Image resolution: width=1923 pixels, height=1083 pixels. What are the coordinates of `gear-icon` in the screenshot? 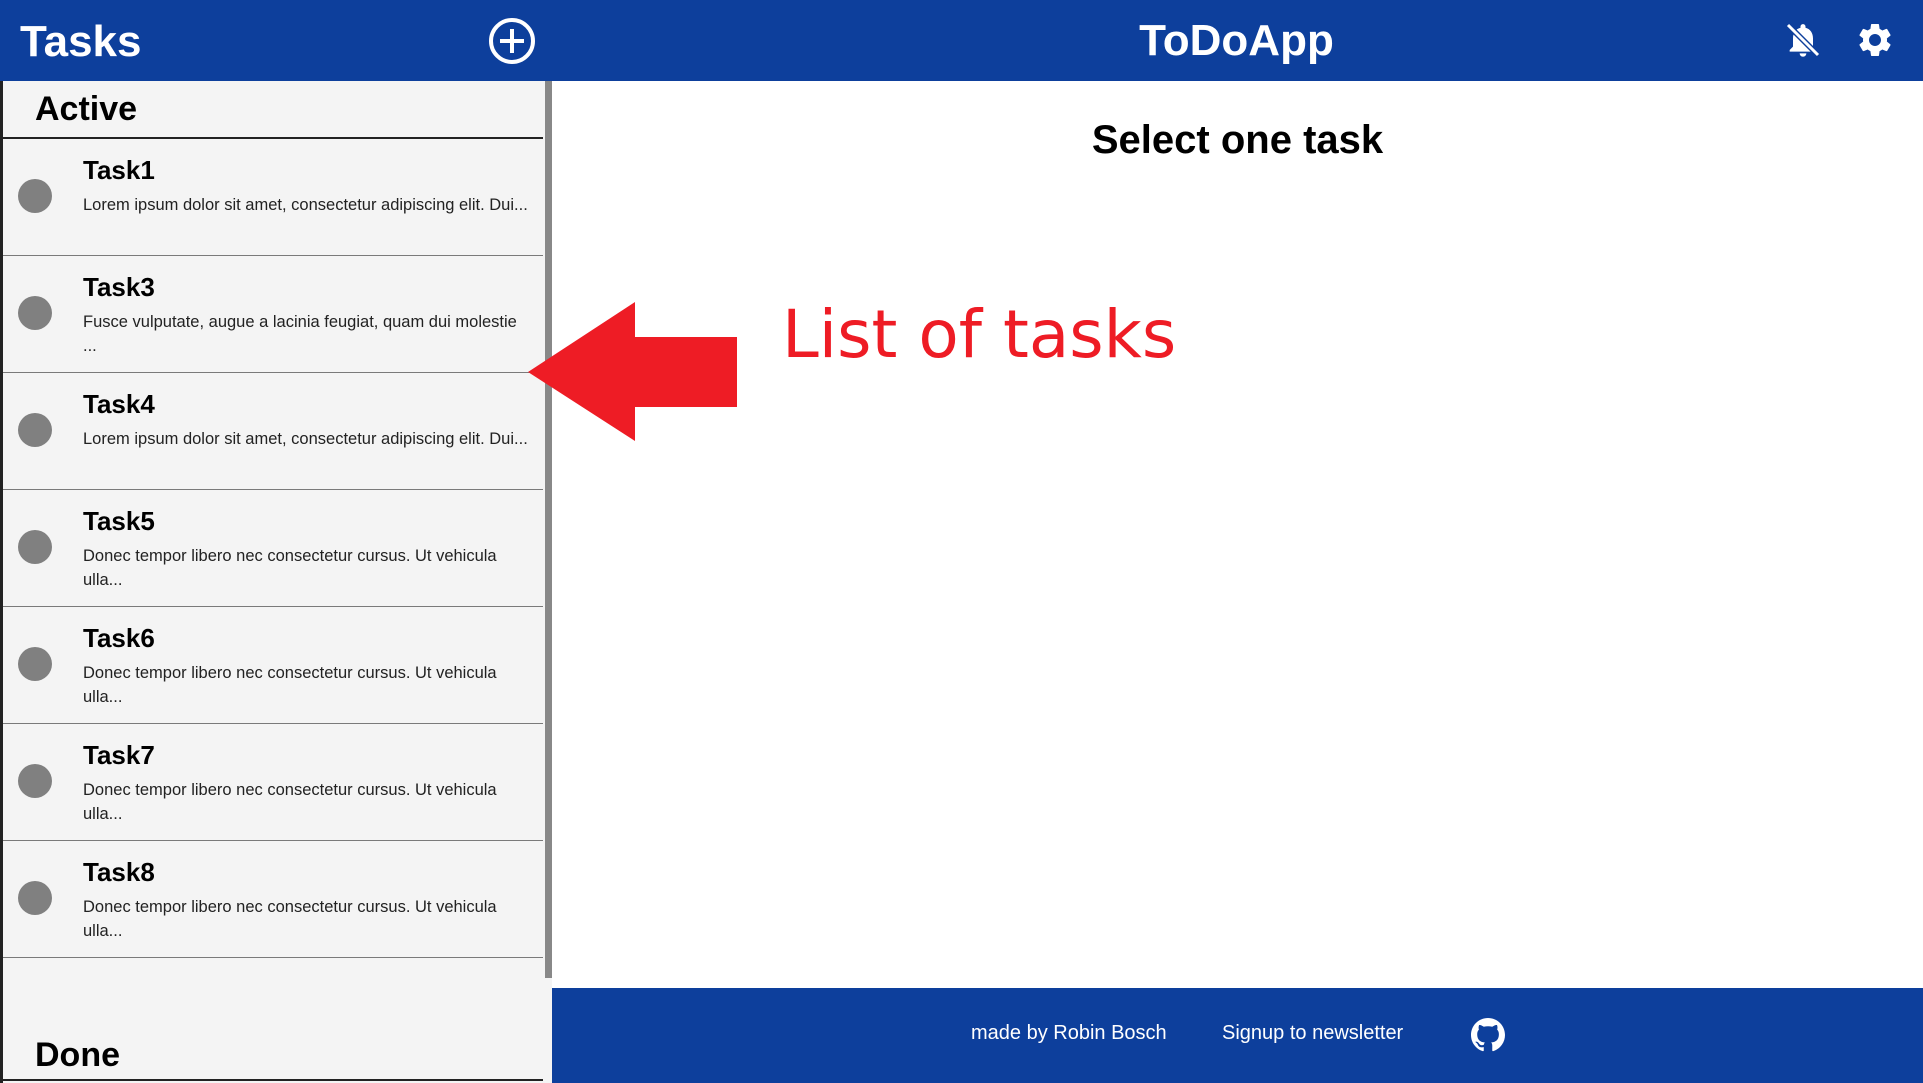 It's located at (1875, 39).